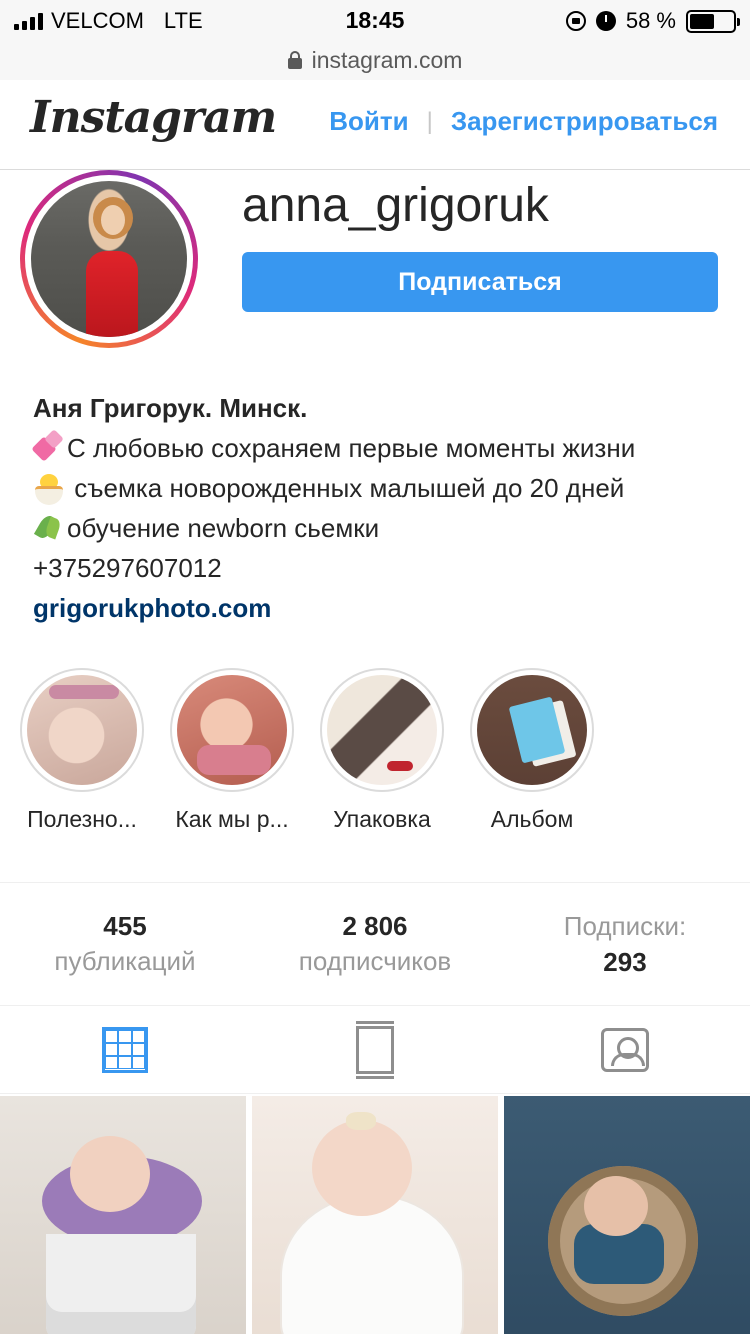 Image resolution: width=750 pixels, height=1334 pixels. Describe the element at coordinates (480, 282) in the screenshot. I see `follow-button: Подписаться` at that location.